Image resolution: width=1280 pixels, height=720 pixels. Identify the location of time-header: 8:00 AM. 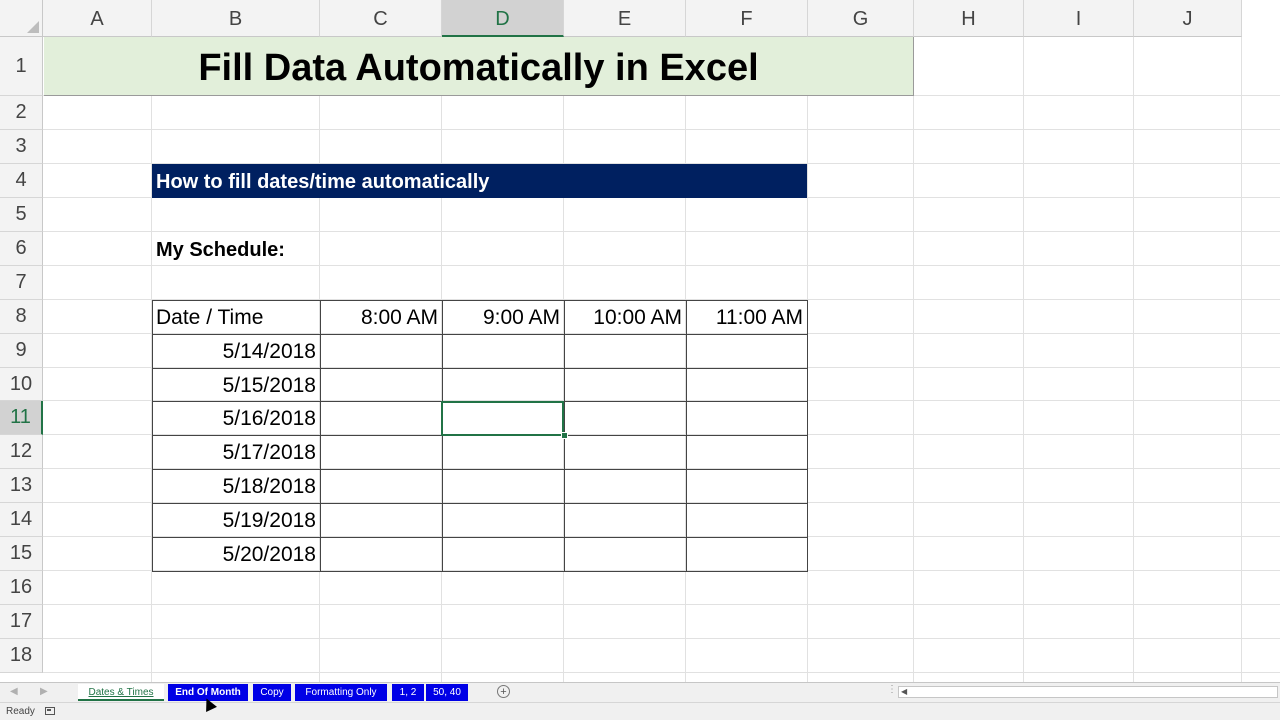
(381, 317).